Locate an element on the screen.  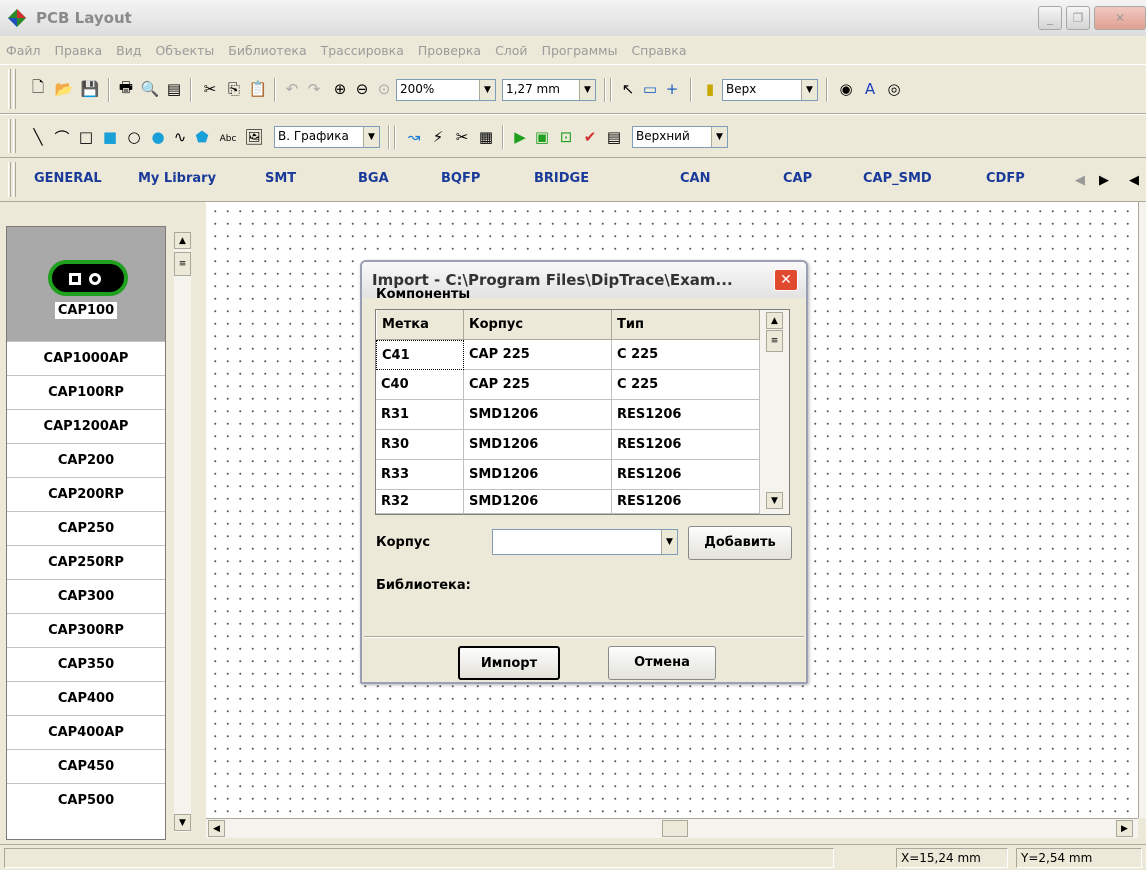
list-item: CAP300RP is located at coordinates (86, 630).